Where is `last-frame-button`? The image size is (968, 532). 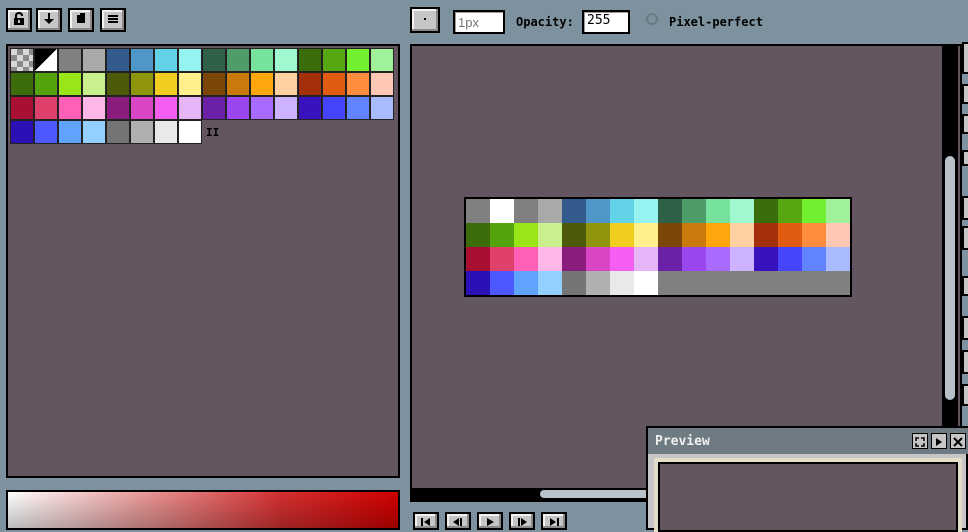
last-frame-button is located at coordinates (554, 521).